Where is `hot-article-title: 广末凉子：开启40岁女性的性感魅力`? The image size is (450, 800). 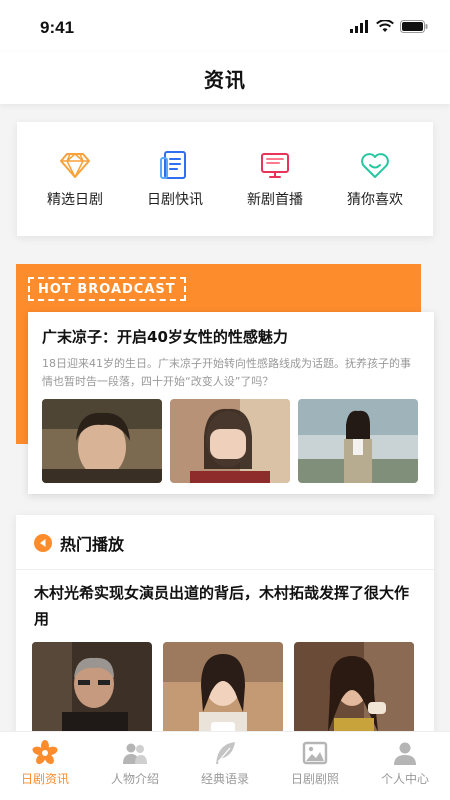 hot-article-title: 广末凉子：开启40岁女性的性感魅力 is located at coordinates (231, 336).